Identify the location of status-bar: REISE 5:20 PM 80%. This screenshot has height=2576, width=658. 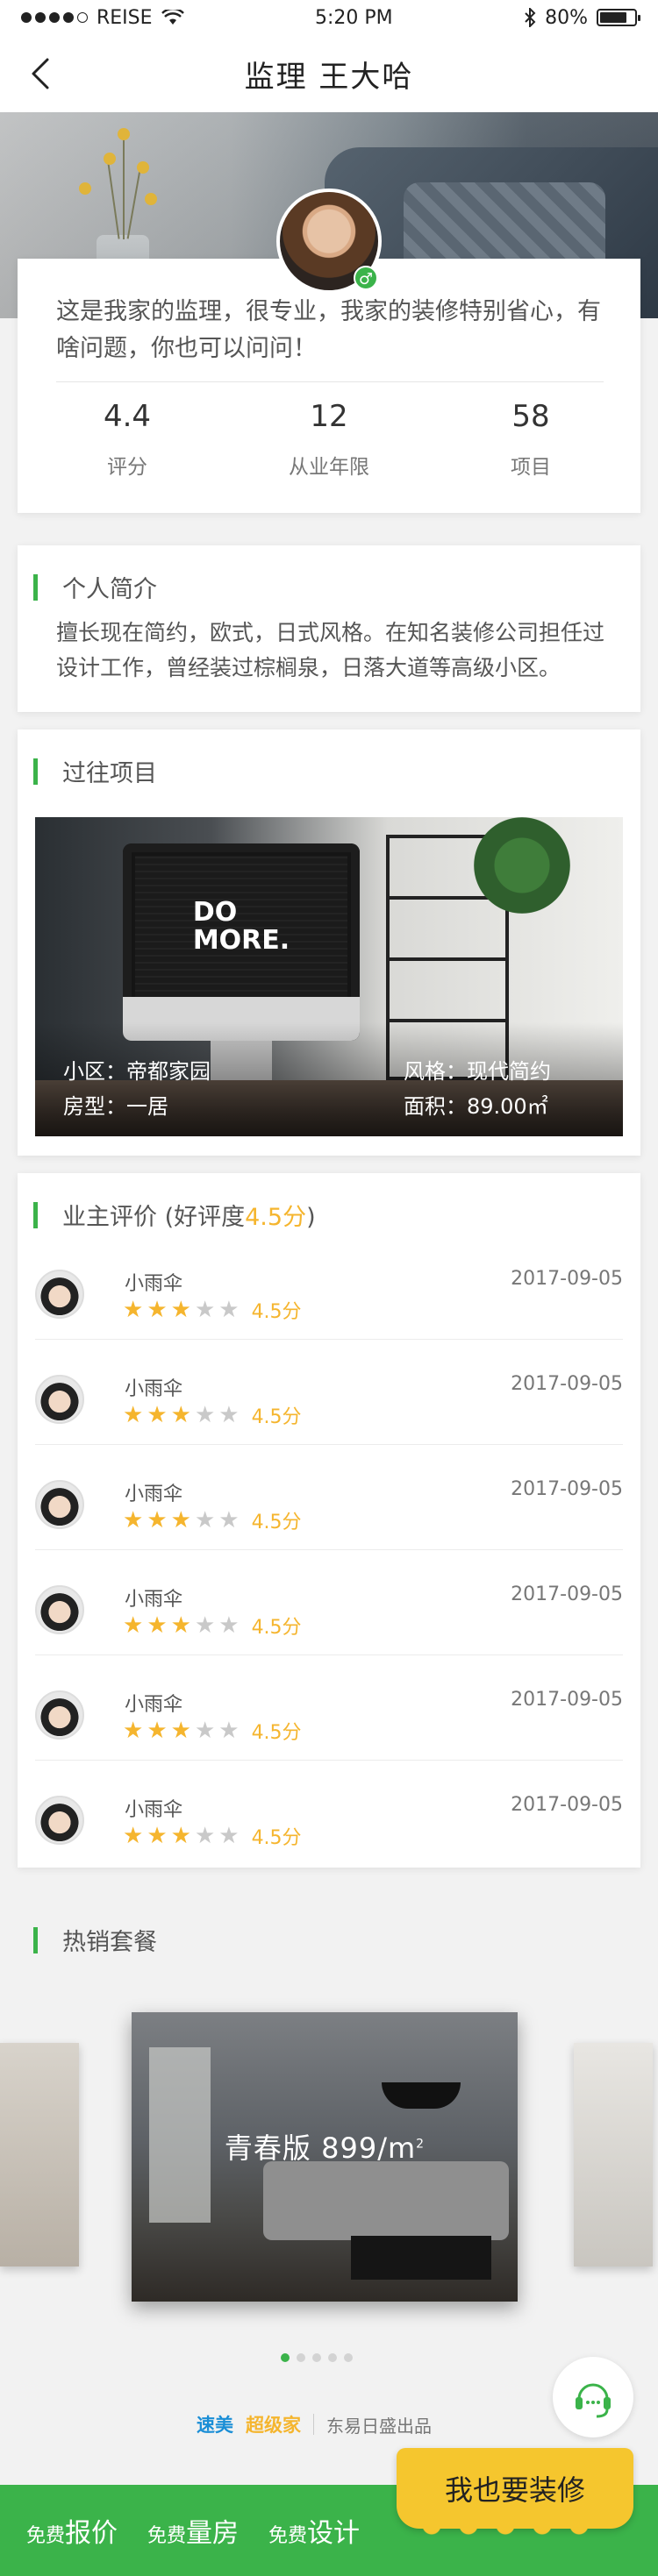
(329, 17).